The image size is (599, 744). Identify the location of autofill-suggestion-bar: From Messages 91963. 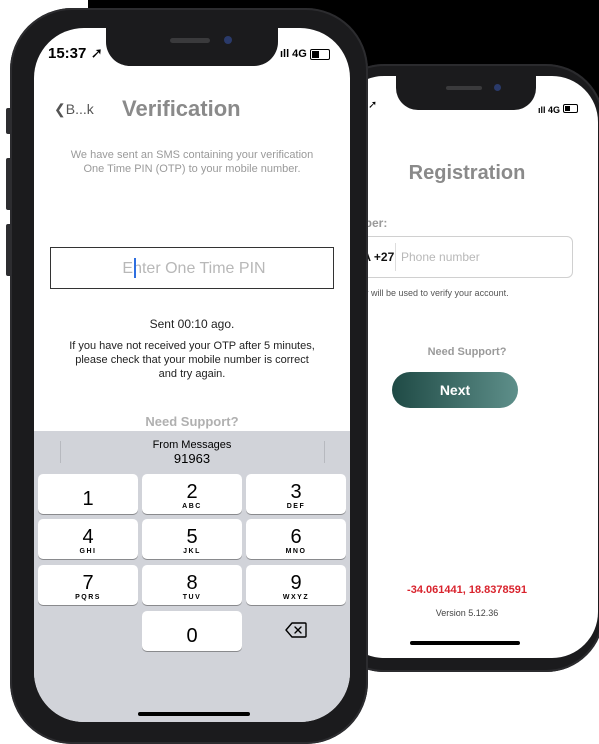
(192, 452).